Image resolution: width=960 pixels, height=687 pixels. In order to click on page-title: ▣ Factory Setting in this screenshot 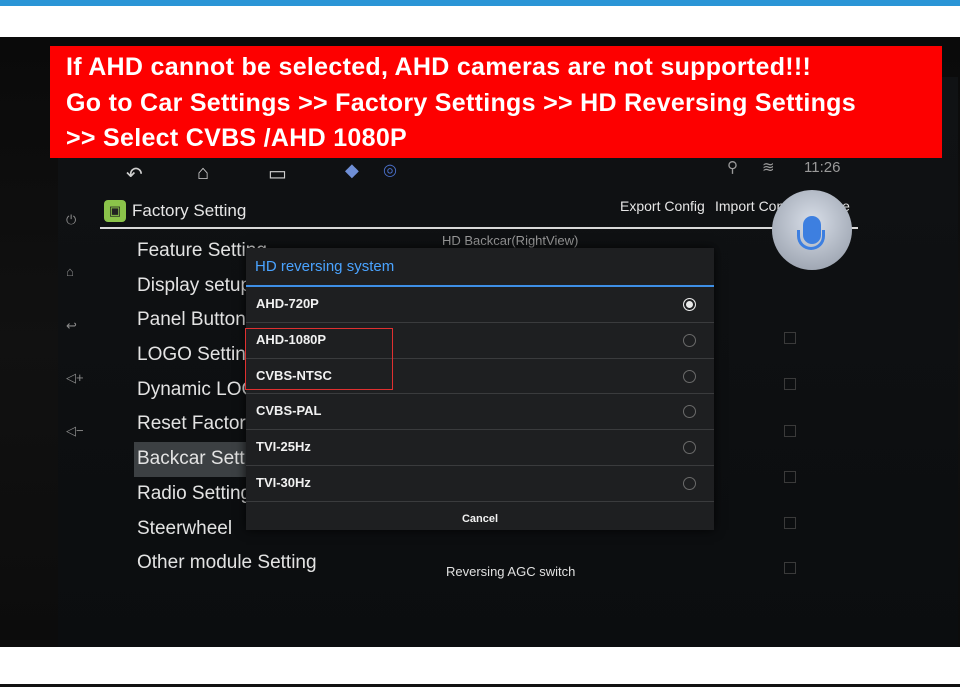, I will do `click(175, 211)`.